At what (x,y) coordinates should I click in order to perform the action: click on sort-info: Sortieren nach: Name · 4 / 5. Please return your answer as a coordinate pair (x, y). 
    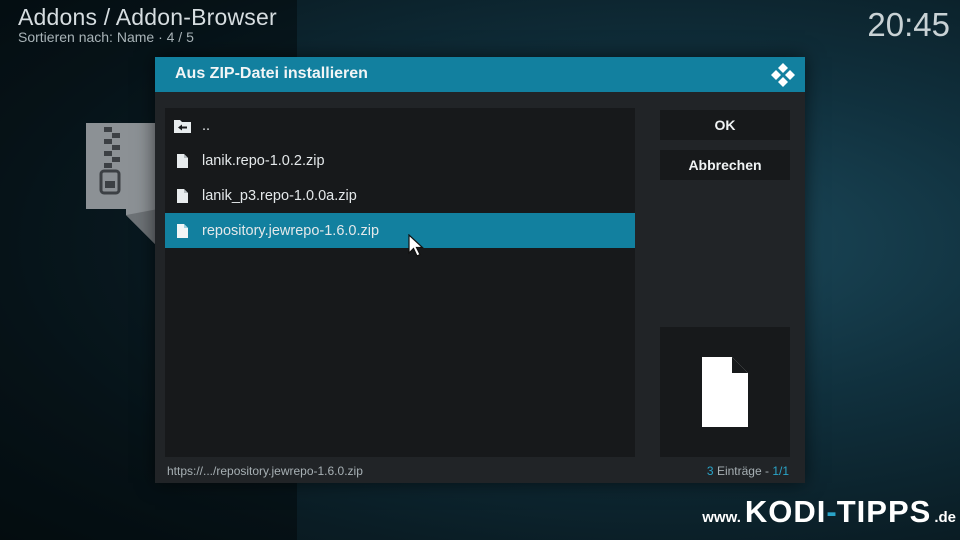
    Looking at the image, I should click on (106, 37).